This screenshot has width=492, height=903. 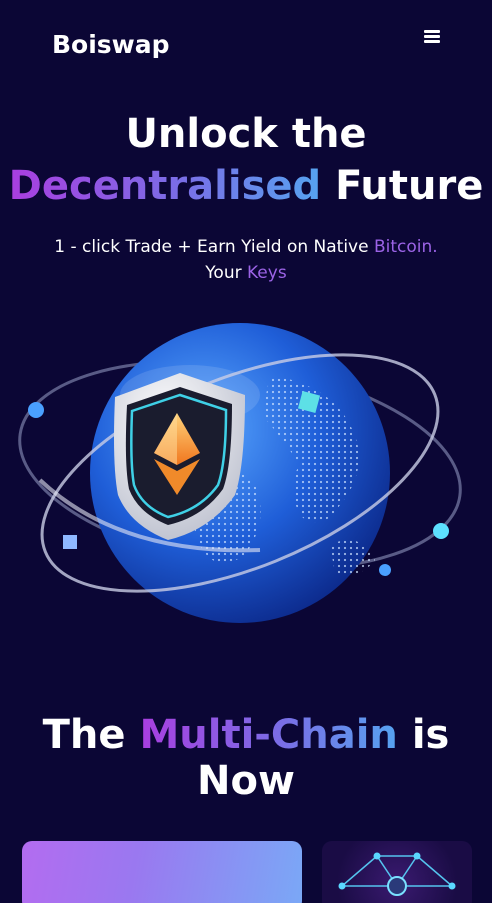 I want to click on subtitle-text-2: Your, so click(x=223, y=273).